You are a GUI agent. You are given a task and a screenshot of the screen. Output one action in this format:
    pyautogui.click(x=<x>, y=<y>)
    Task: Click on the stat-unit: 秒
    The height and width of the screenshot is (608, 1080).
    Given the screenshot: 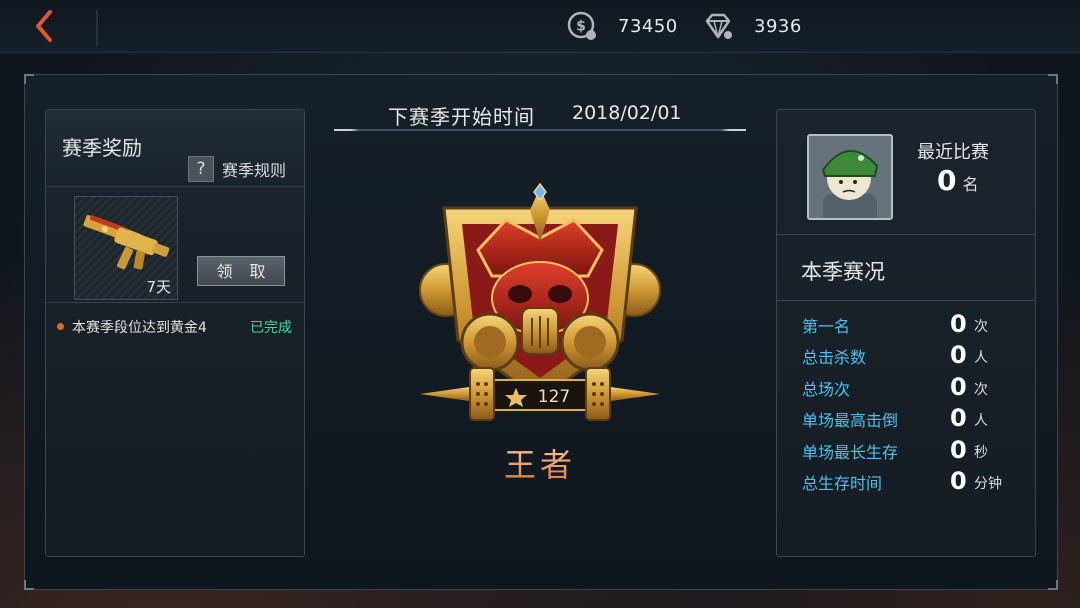 What is the action you would take?
    pyautogui.click(x=981, y=452)
    